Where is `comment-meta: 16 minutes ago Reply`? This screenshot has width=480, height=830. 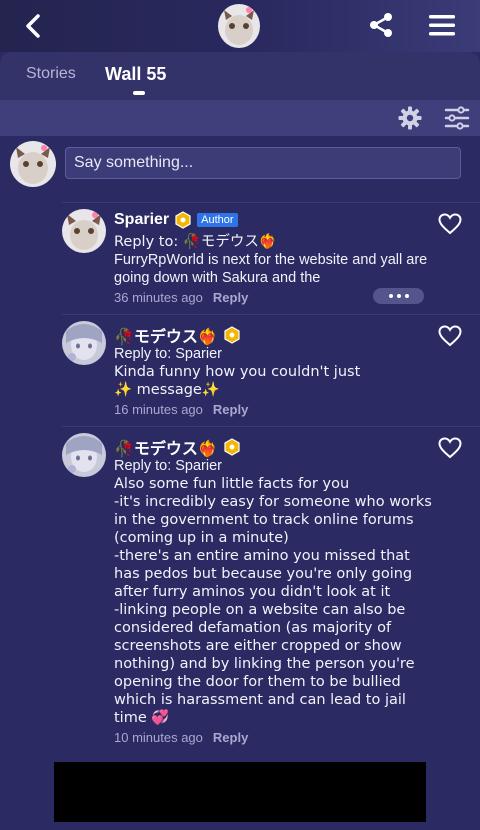
comment-meta: 16 minutes ago Reply is located at coordinates (181, 409).